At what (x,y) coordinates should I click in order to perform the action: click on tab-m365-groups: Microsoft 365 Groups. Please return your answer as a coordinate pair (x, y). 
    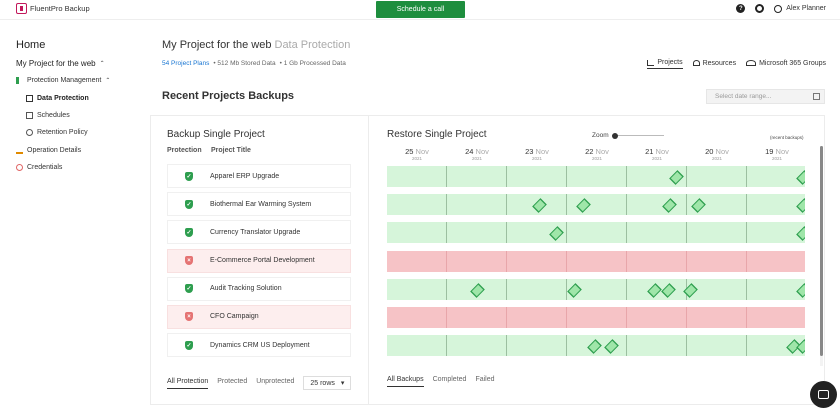
    Looking at the image, I should click on (786, 64).